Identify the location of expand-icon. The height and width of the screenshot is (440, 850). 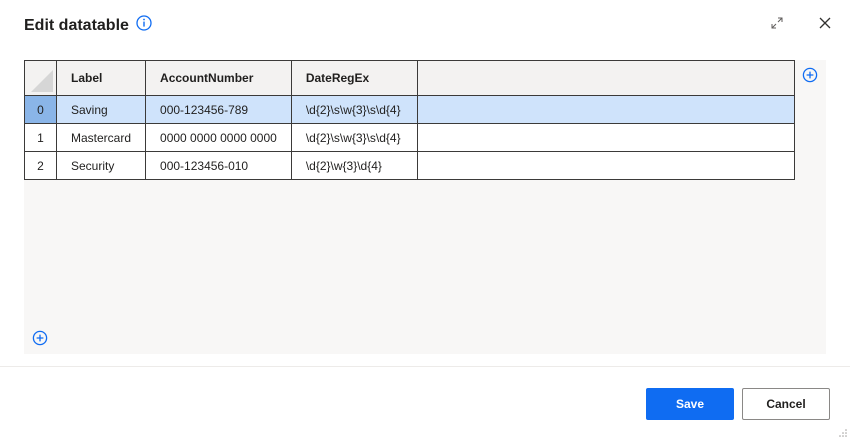
(777, 23).